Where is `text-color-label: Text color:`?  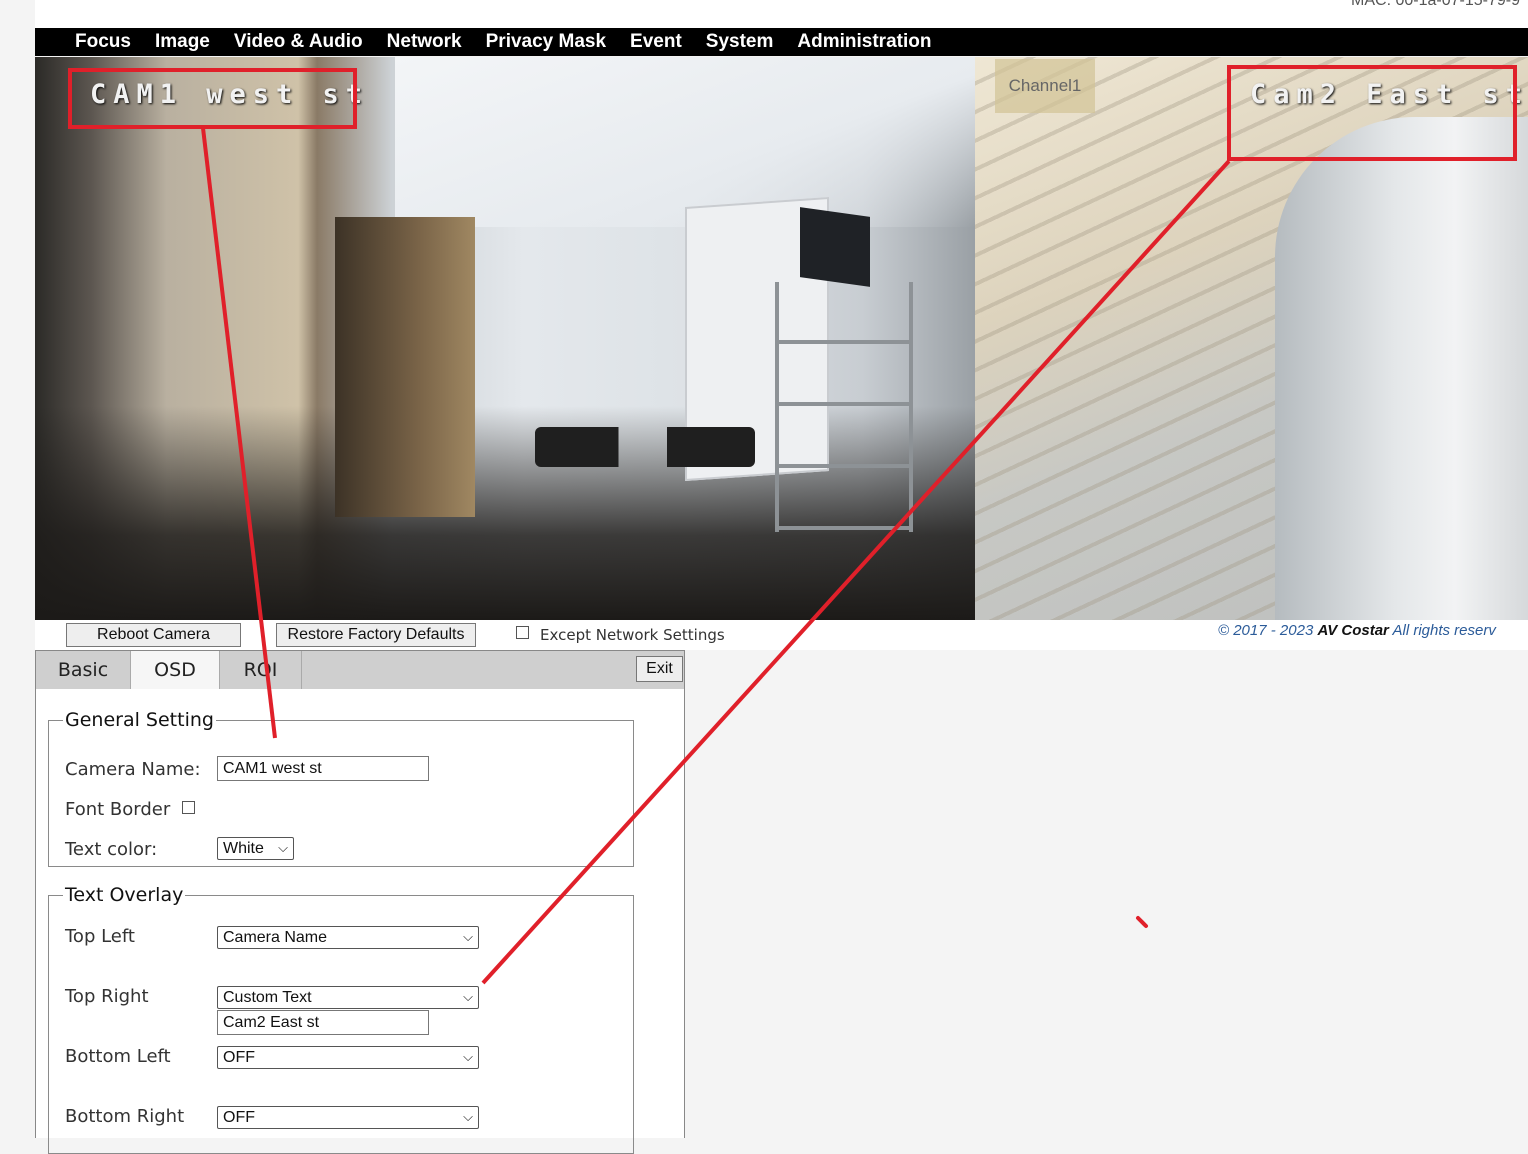
text-color-label: Text color: is located at coordinates (111, 849).